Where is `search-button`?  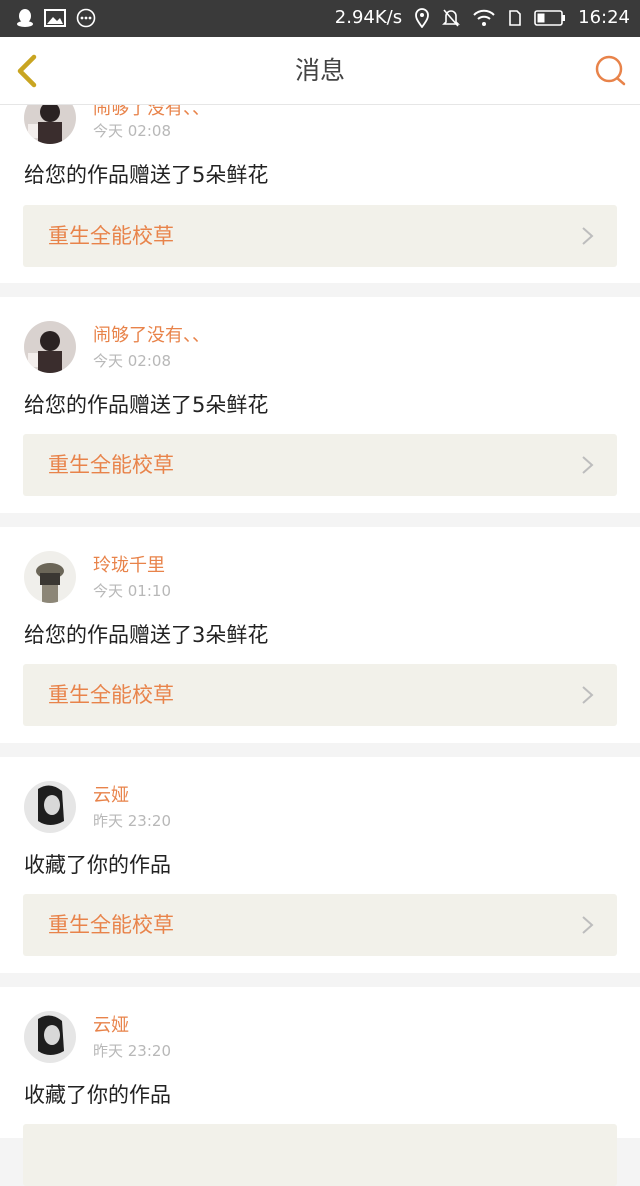
search-button is located at coordinates (611, 70).